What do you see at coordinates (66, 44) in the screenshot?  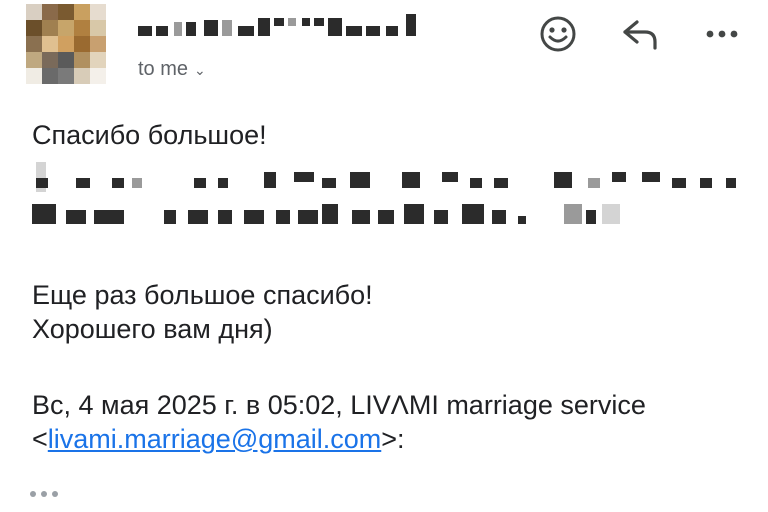 I see `sender-avatar` at bounding box center [66, 44].